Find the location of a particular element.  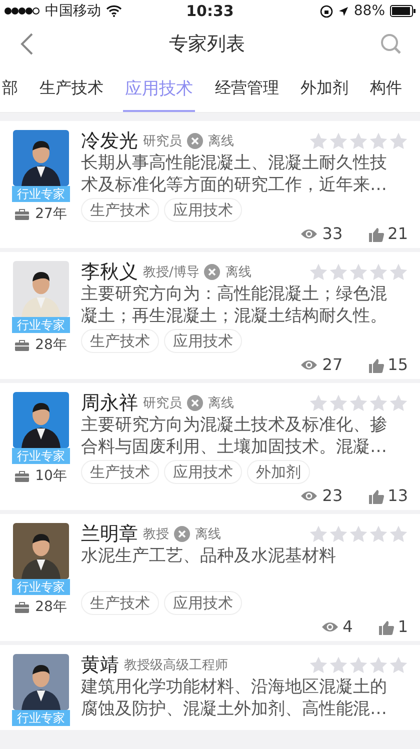

back-icon is located at coordinates (27, 44).